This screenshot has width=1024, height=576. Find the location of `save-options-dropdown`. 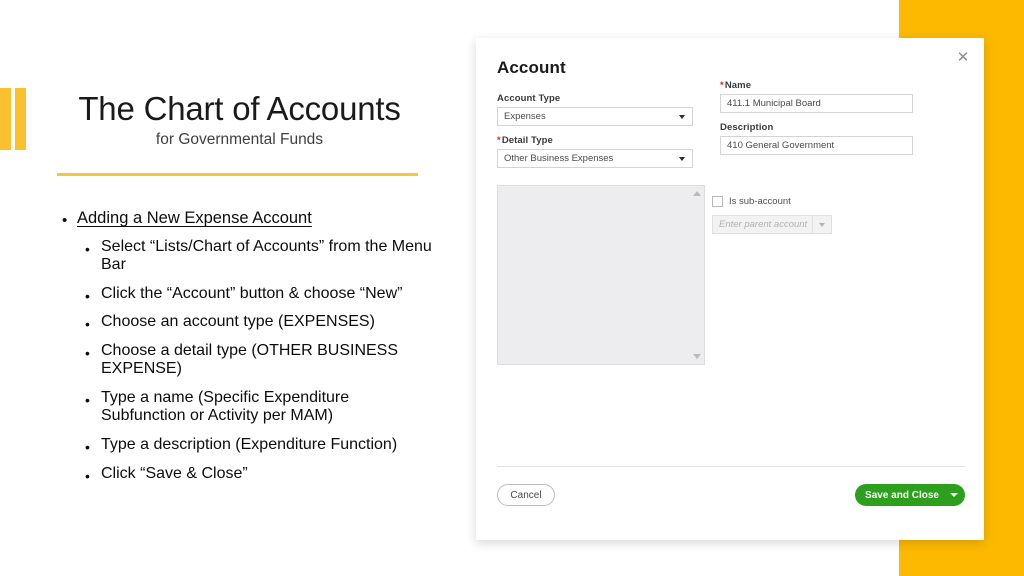

save-options-dropdown is located at coordinates (954, 495).